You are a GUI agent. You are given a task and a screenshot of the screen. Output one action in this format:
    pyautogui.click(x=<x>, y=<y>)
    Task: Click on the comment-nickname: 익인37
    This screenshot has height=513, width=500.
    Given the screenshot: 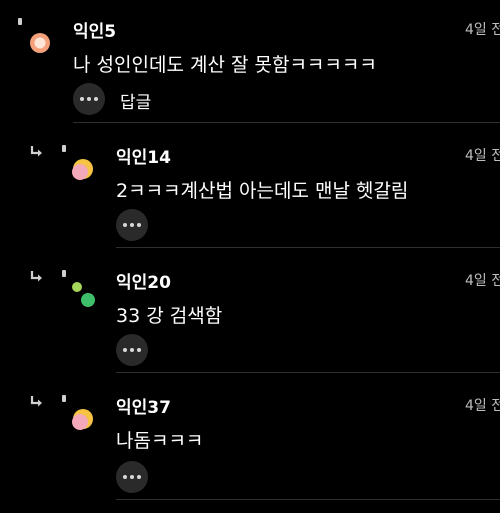 What is the action you would take?
    pyautogui.click(x=143, y=408)
    